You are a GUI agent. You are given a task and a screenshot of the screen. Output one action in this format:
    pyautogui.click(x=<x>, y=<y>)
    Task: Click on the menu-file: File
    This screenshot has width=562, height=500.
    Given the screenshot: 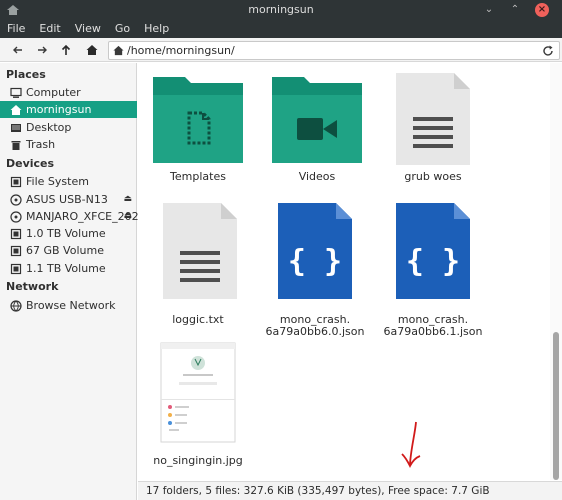 What is the action you would take?
    pyautogui.click(x=16, y=29)
    